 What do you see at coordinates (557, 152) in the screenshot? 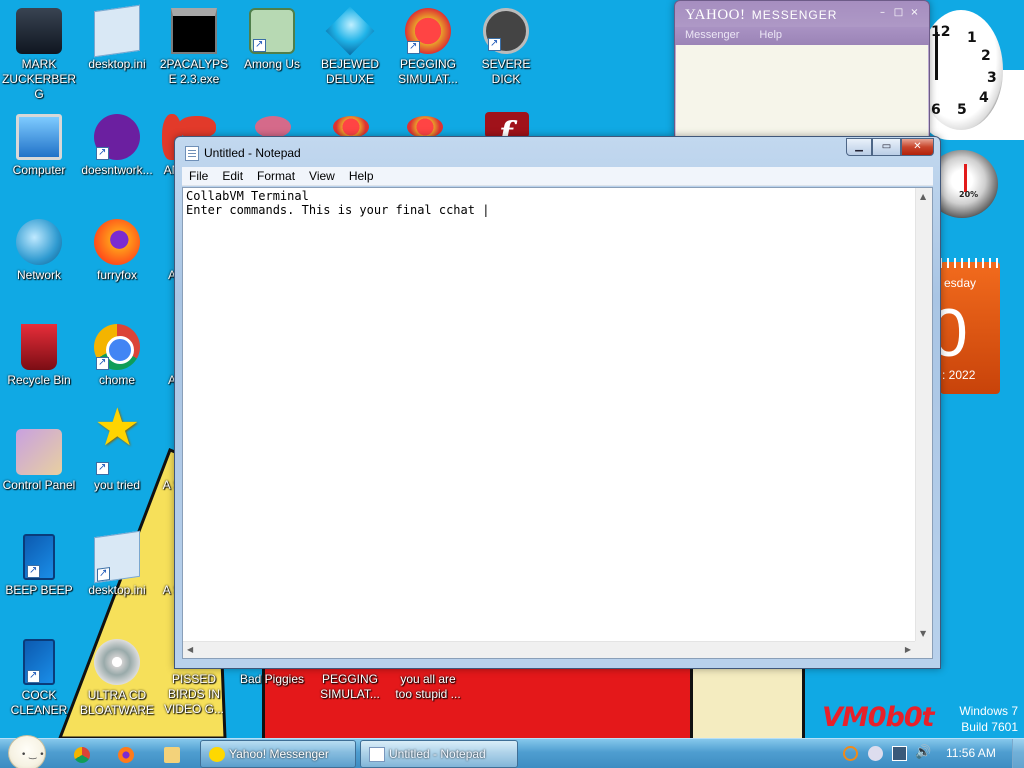
I see `notepad-titlebar: Untitled - Notepad ▁ ▭ ✕` at bounding box center [557, 152].